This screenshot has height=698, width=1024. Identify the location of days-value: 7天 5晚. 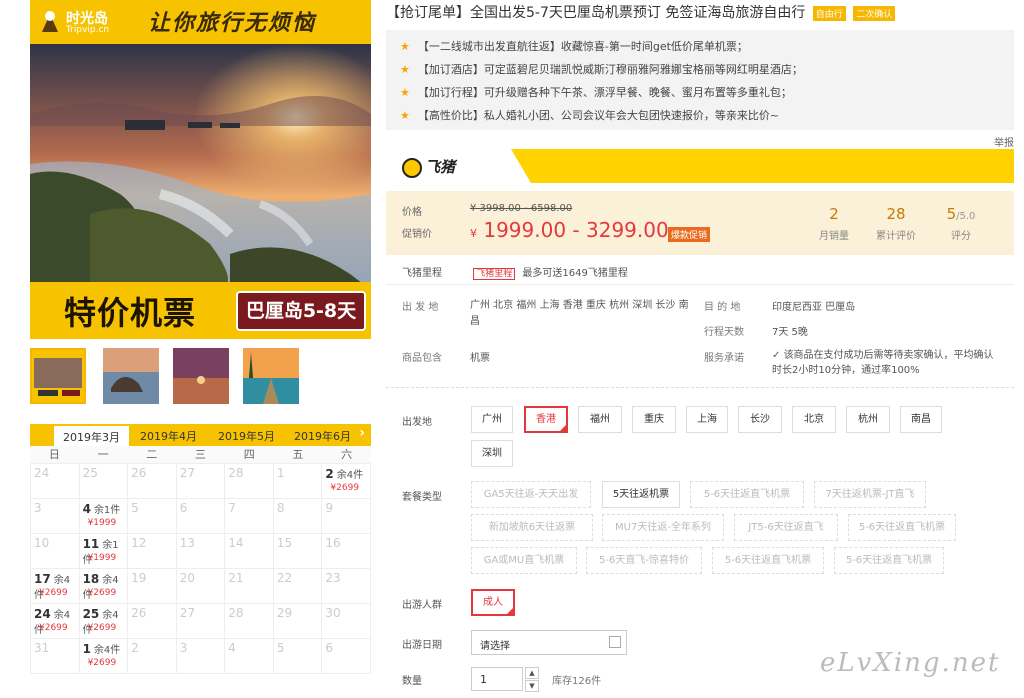
(790, 332).